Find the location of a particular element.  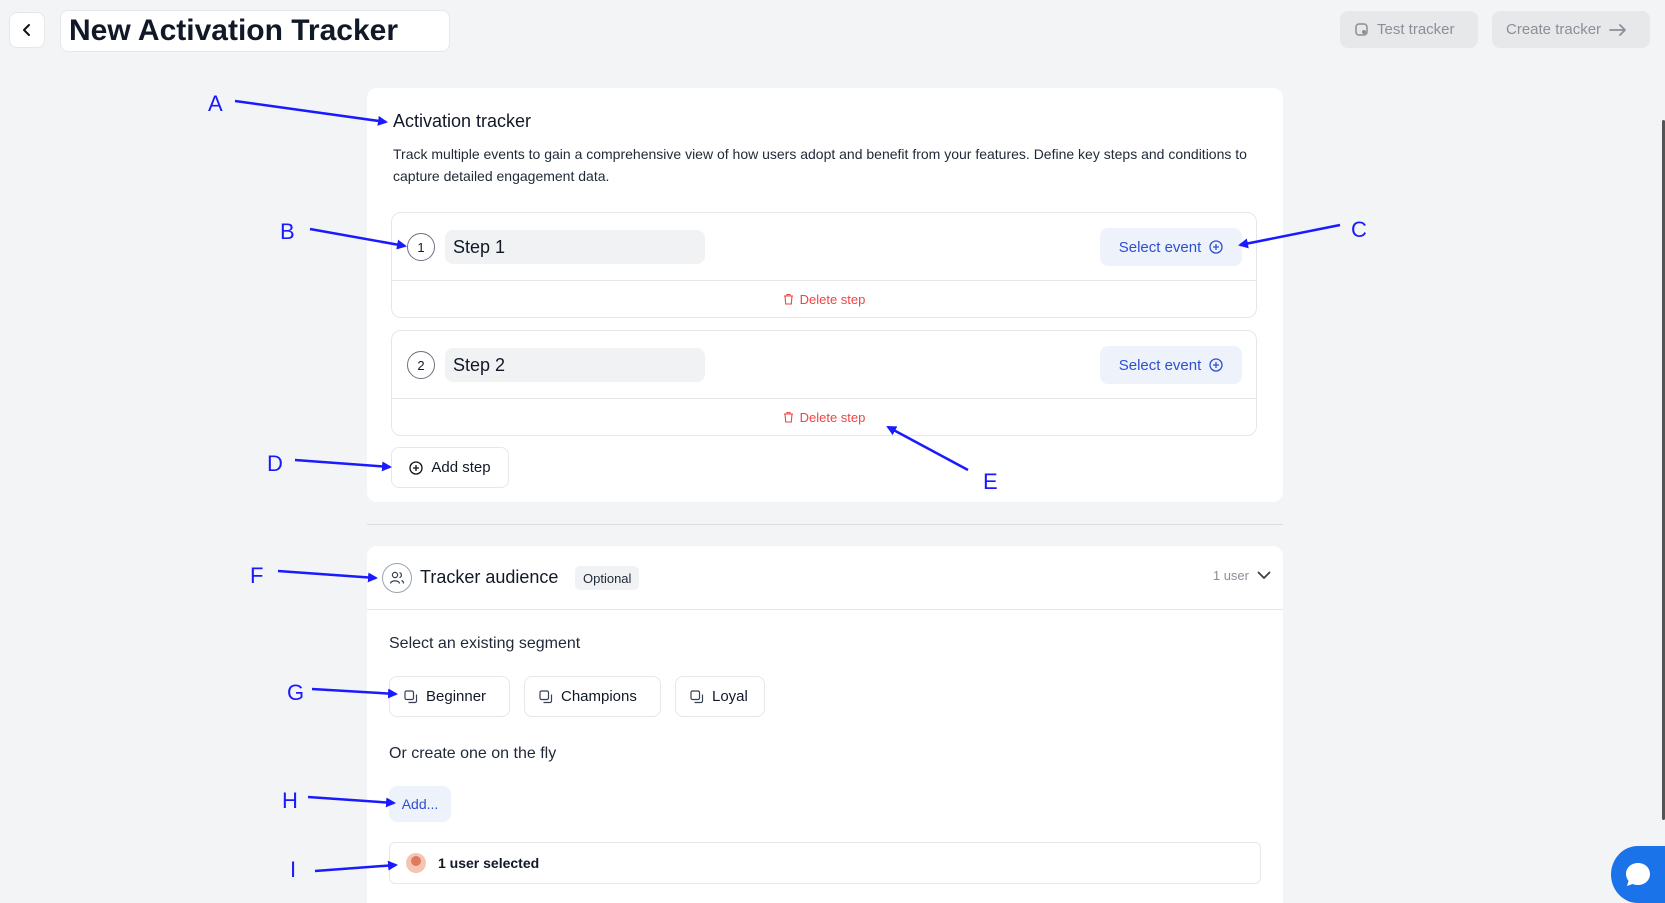

create-tracker-button: Create tracker is located at coordinates (1571, 29).